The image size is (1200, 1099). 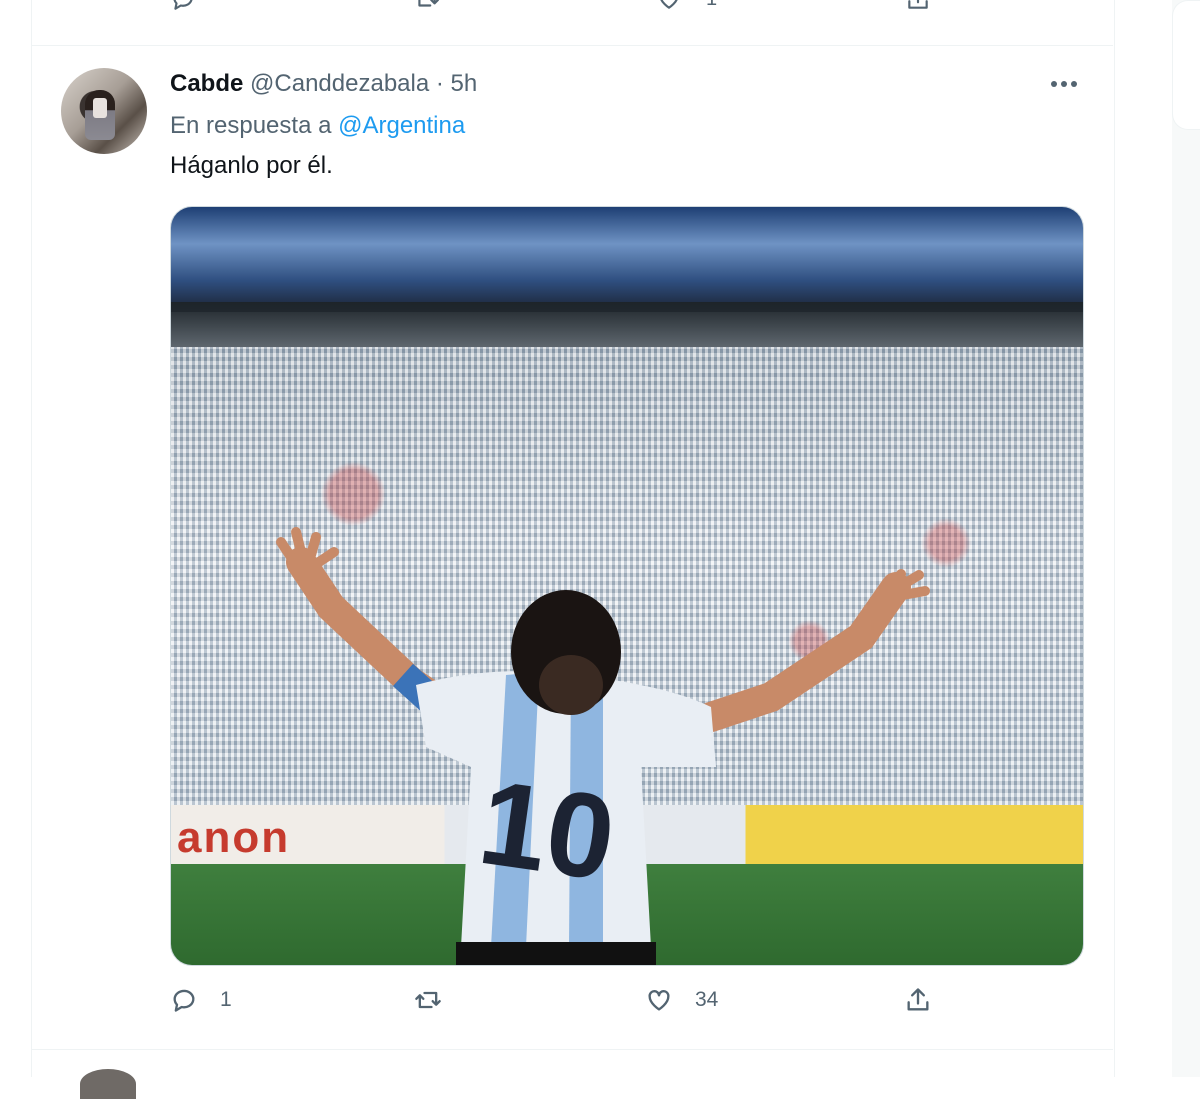 What do you see at coordinates (1068, 84) in the screenshot?
I see `more-button` at bounding box center [1068, 84].